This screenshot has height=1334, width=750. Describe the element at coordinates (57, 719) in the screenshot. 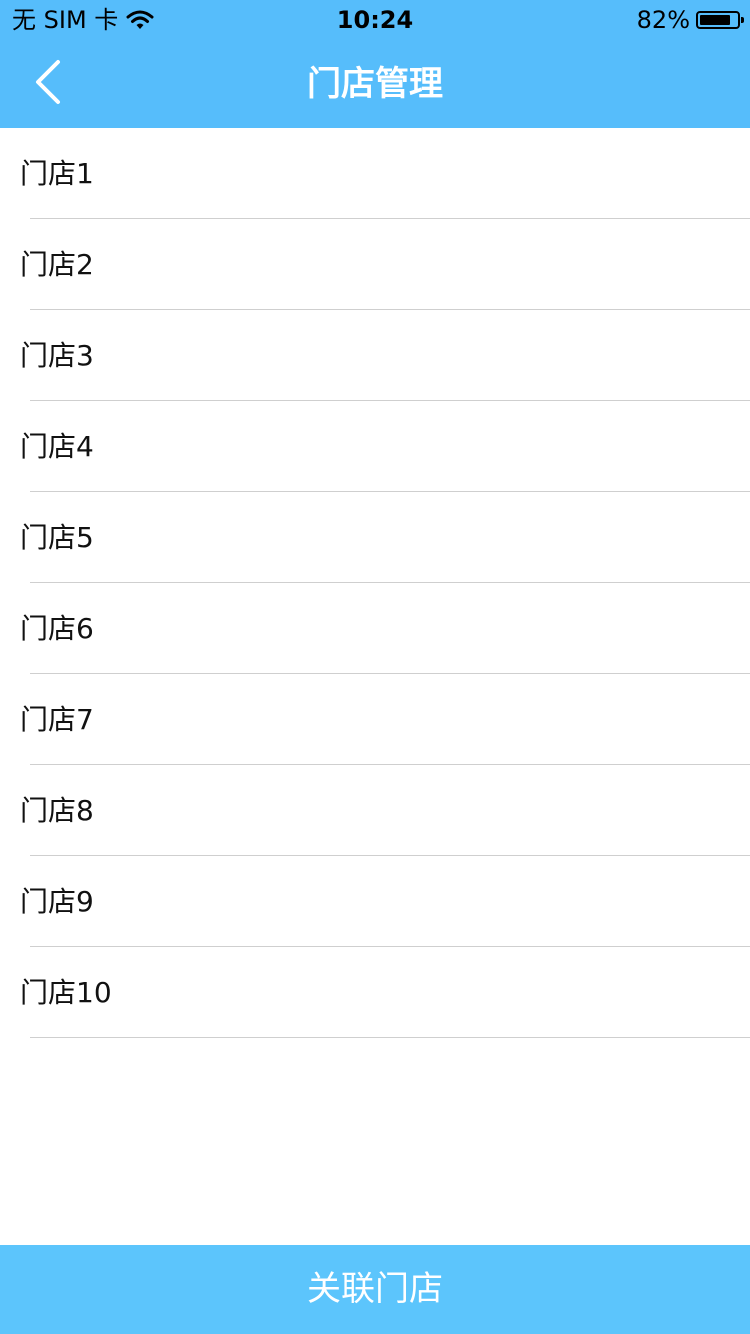

I see `store-name: 门店7` at that location.